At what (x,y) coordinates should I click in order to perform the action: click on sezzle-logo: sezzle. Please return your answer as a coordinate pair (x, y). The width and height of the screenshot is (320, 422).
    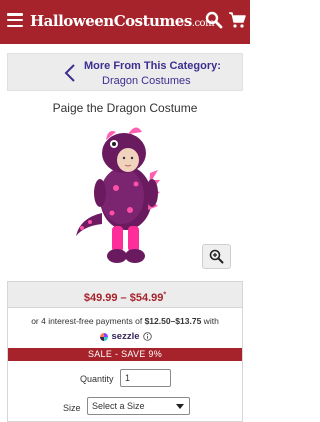
    Looking at the image, I should click on (125, 336).